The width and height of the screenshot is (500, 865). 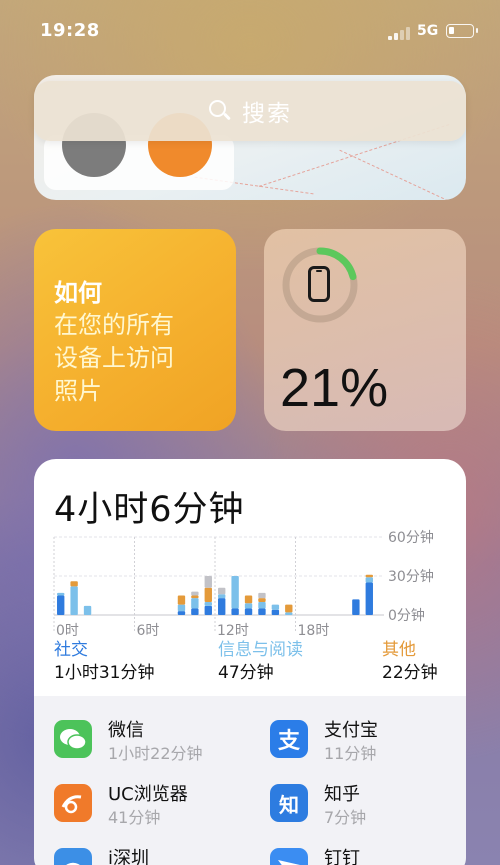 I want to click on app-item-ishenzhen: i深圳, so click(x=154, y=856).